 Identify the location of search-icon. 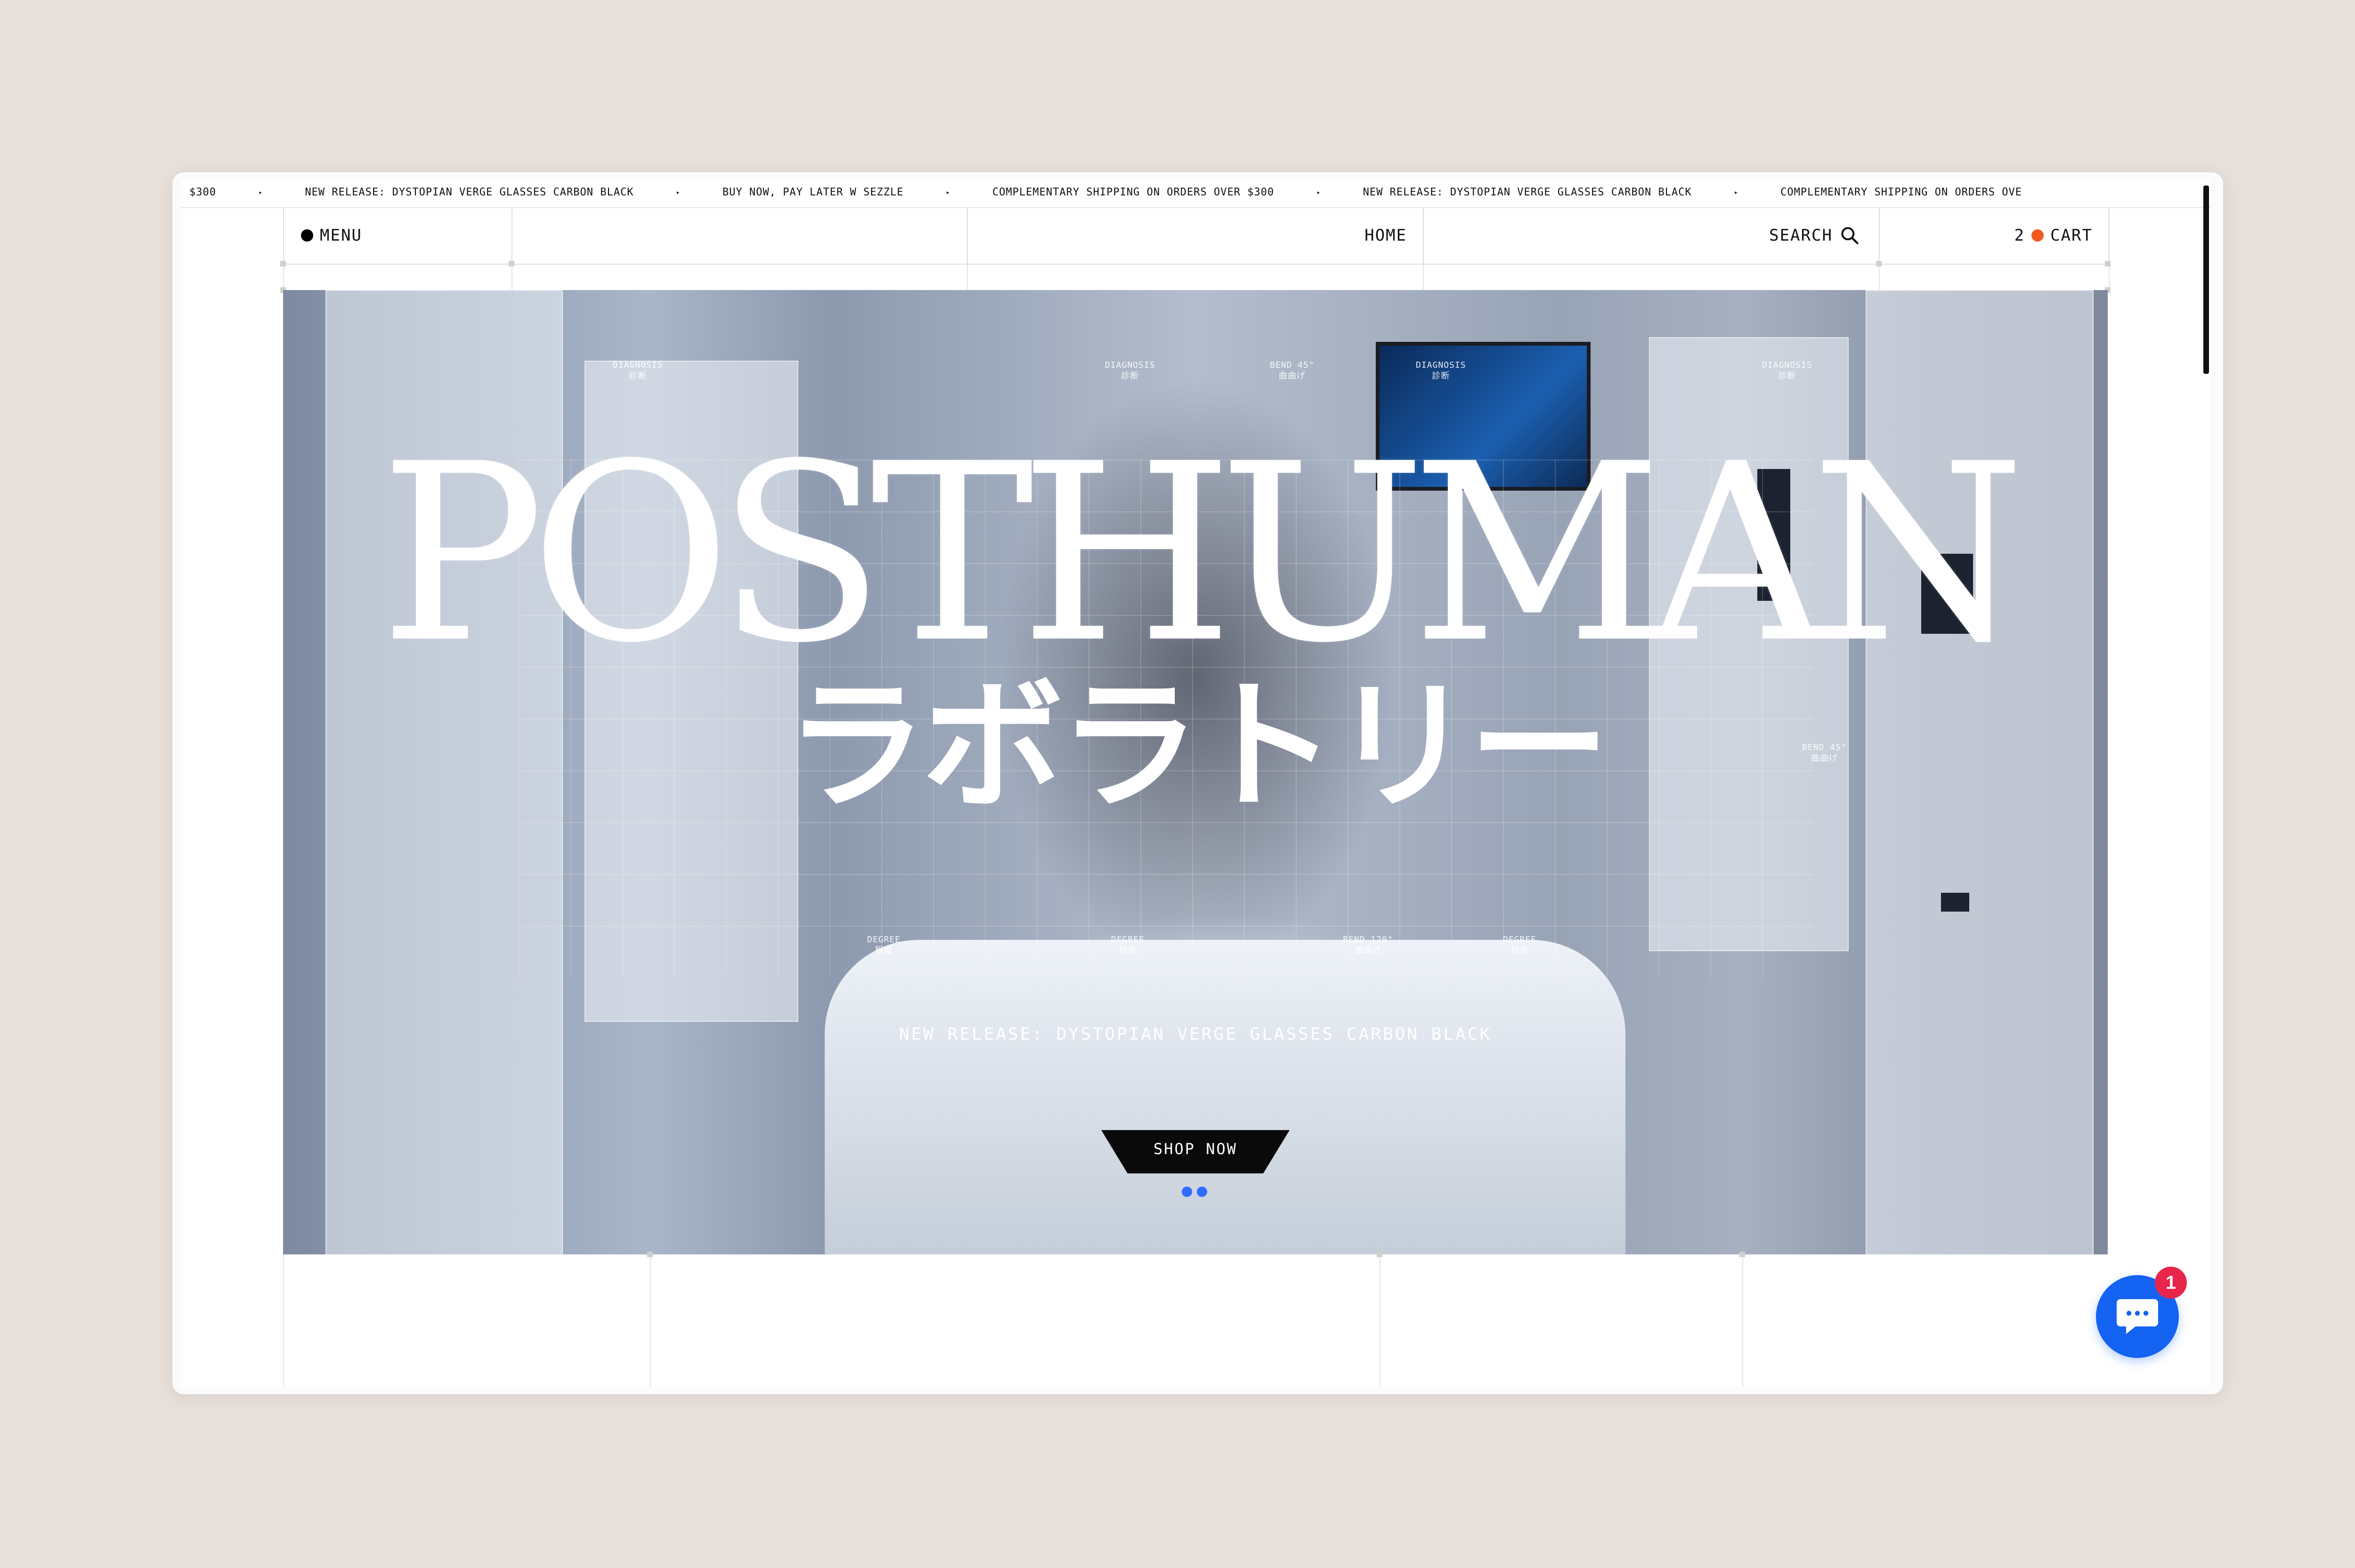
(1850, 235).